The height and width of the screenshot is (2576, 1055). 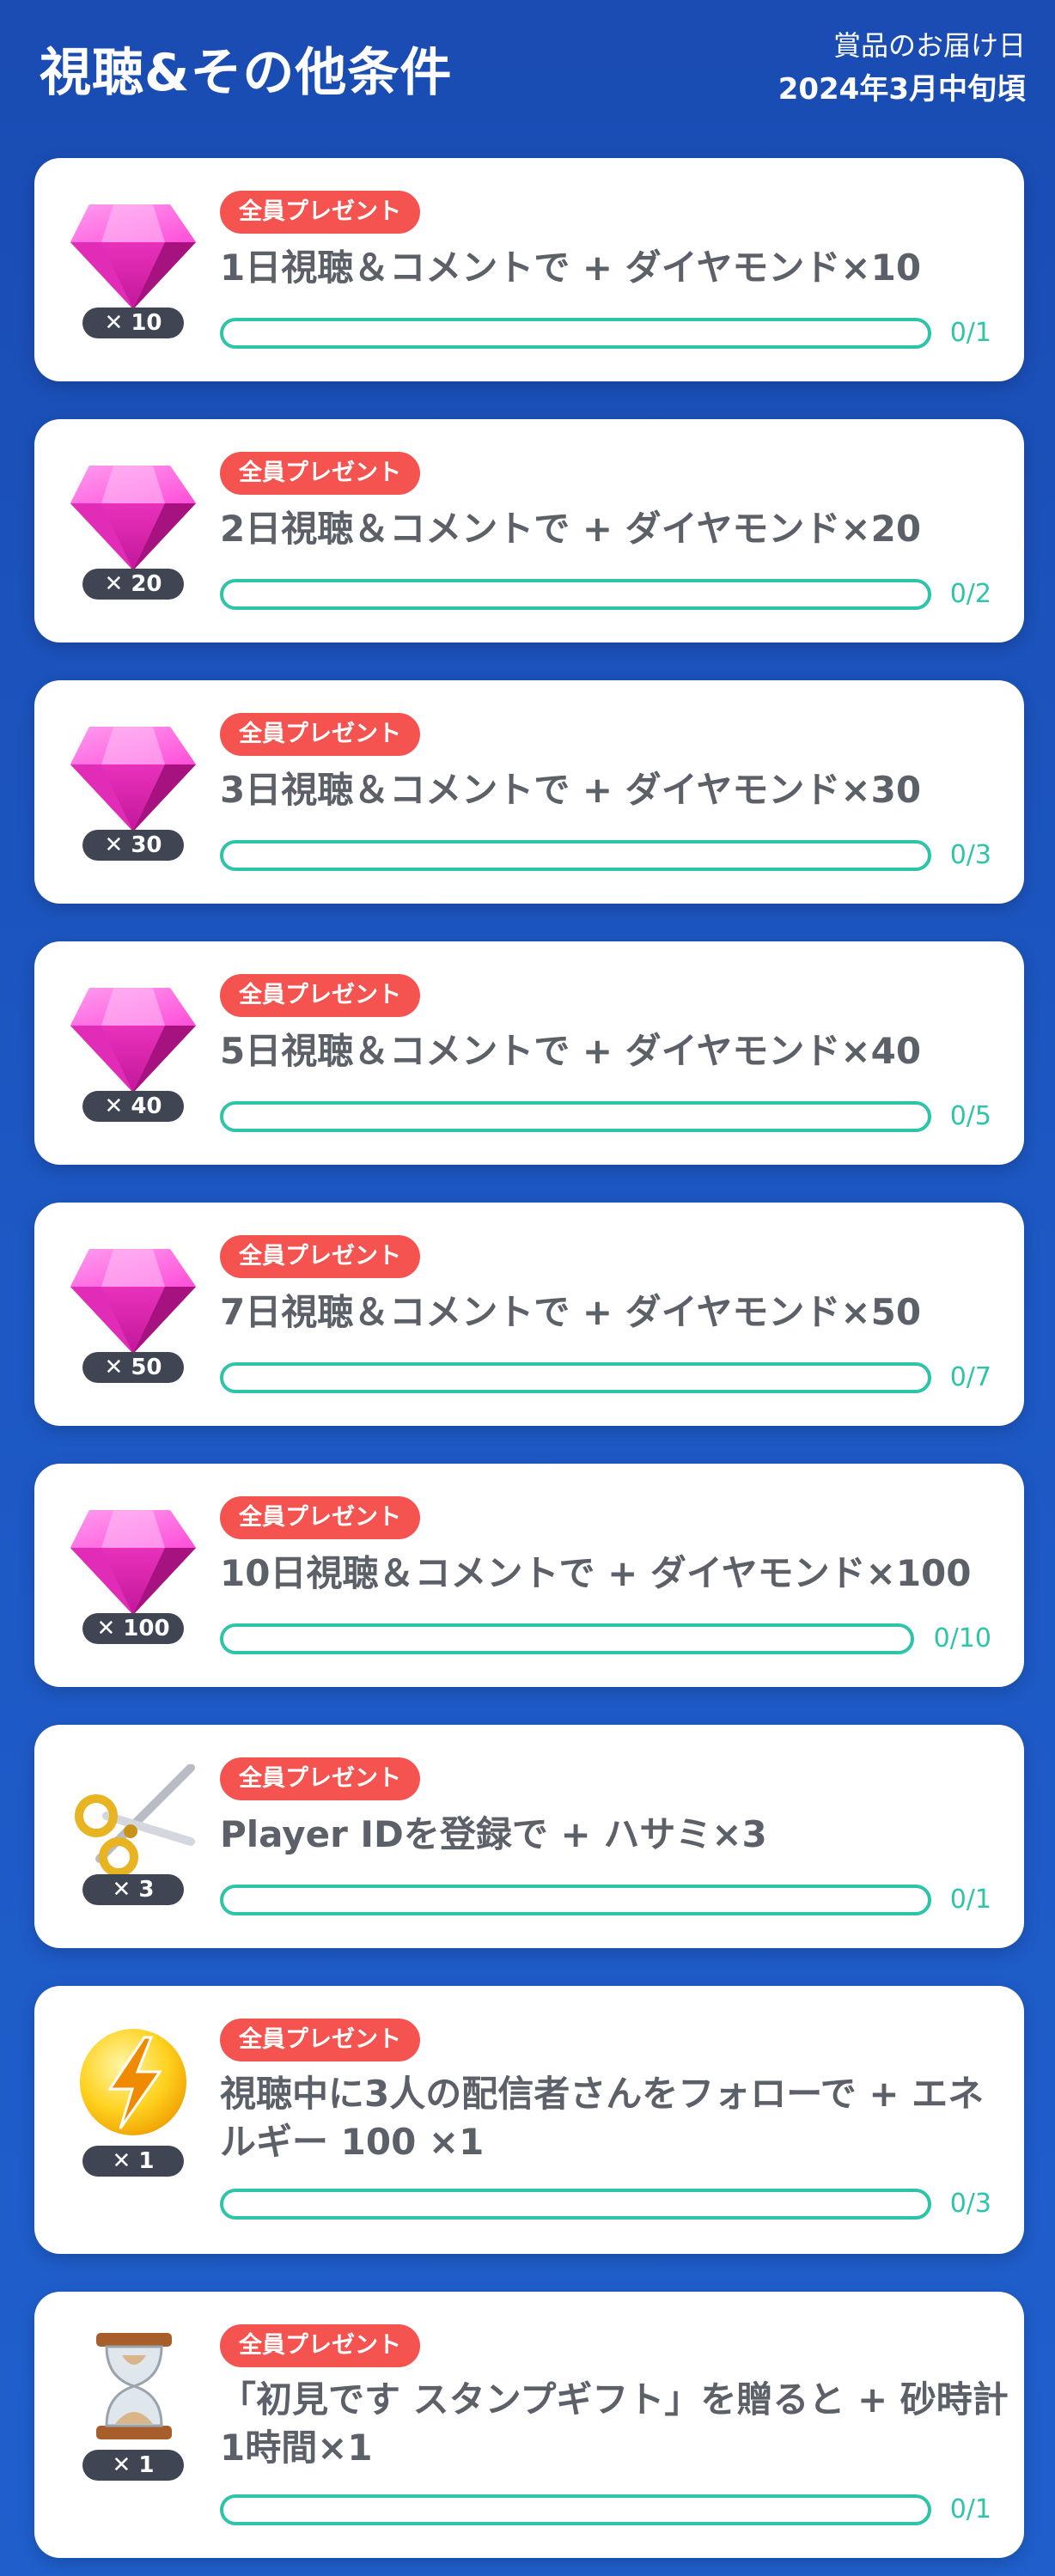 I want to click on task-description: 5日視聴＆コメントで + ダイヤモンド×40, so click(x=571, y=1051).